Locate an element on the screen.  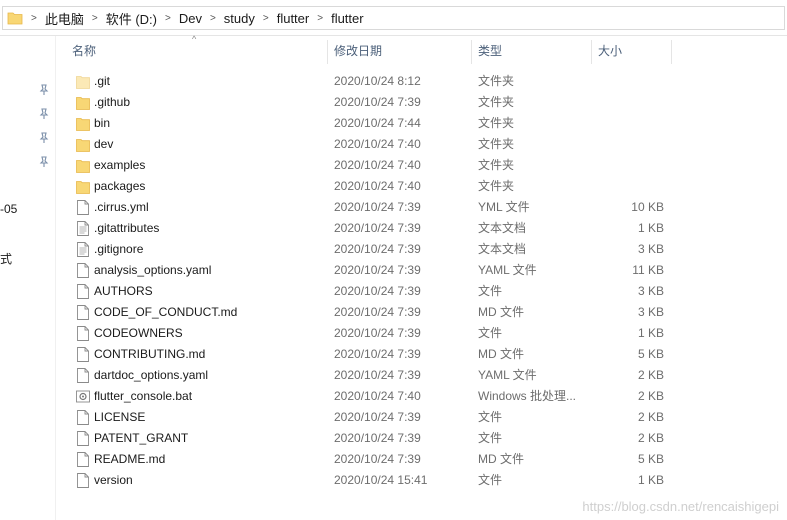
file-date: 2020/10/24 7:44 is located at coordinates (377, 123).